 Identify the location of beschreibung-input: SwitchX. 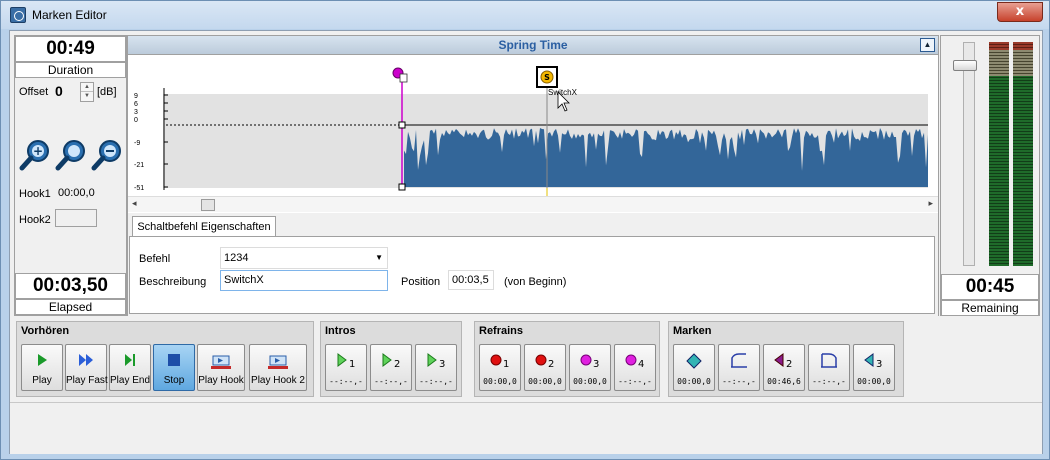
(304, 280).